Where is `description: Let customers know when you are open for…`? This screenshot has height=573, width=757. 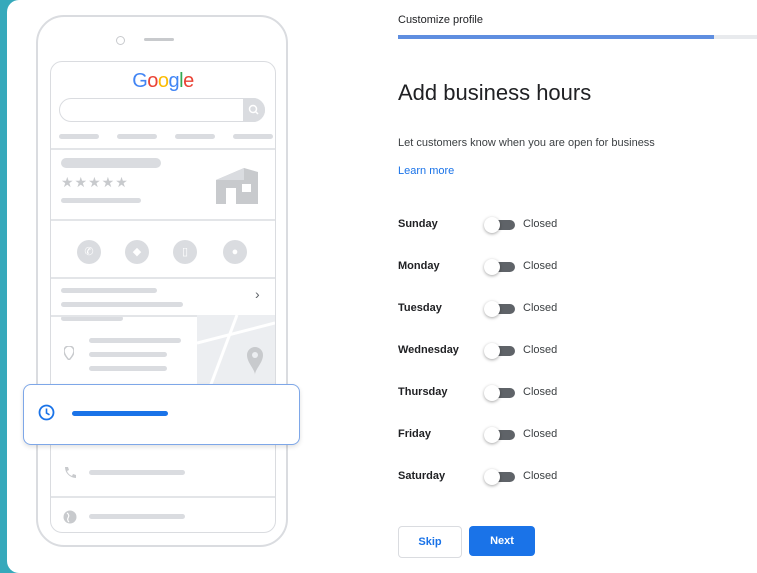 description: Let customers know when you are open for… is located at coordinates (526, 143).